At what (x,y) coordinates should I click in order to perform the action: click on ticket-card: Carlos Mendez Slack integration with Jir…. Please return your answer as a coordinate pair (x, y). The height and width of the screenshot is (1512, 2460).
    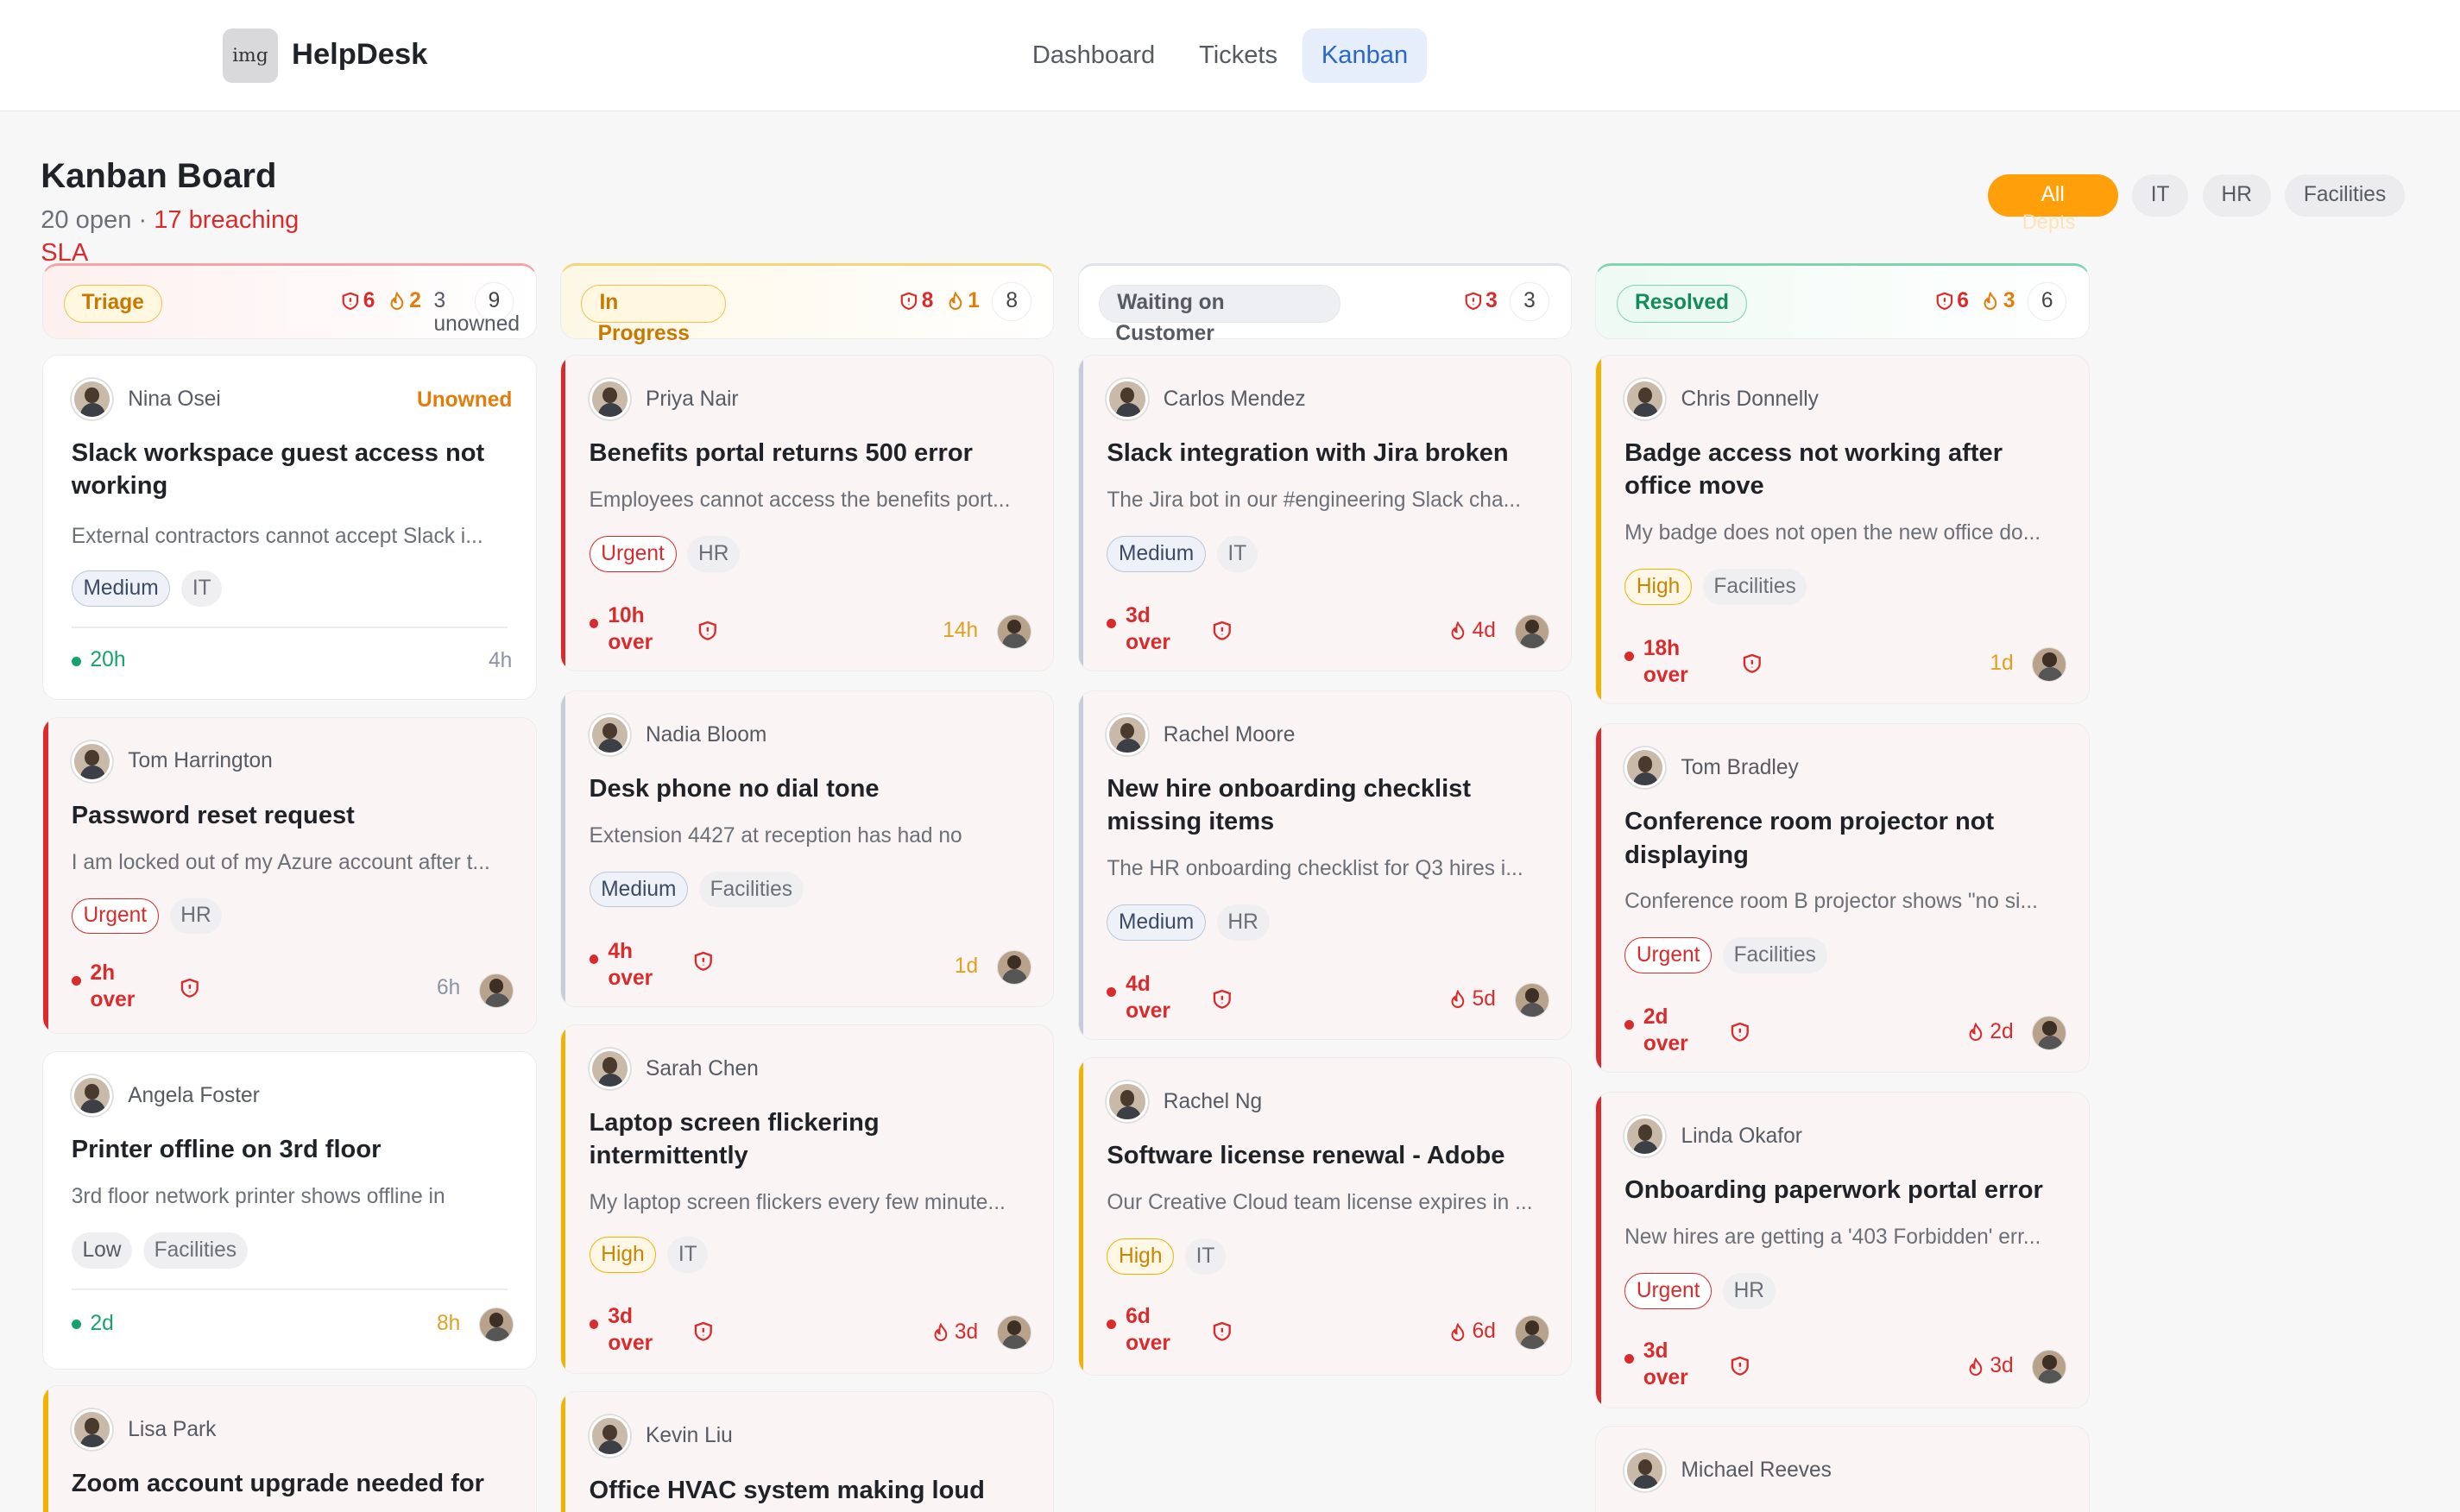
    Looking at the image, I should click on (1325, 512).